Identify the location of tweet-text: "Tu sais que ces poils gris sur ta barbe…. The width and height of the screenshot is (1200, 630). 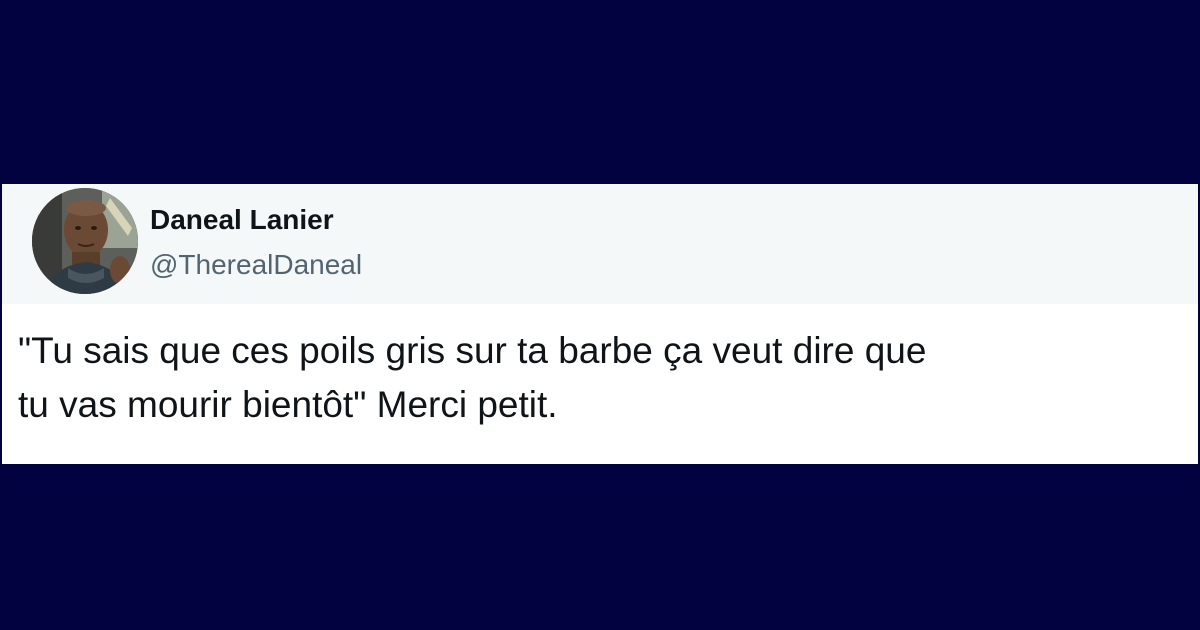
(472, 377).